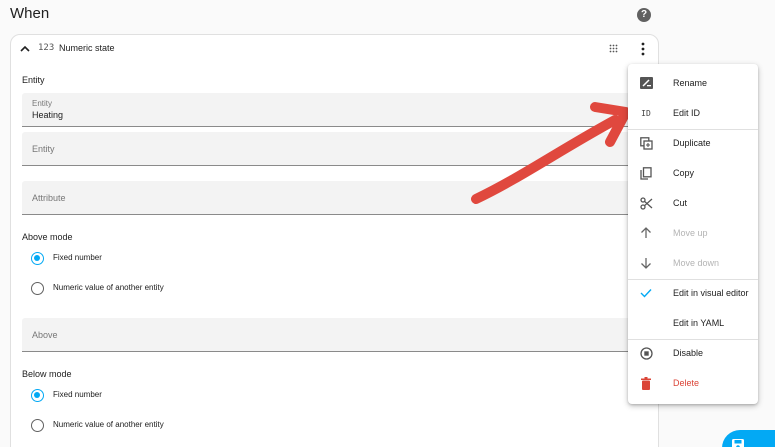  I want to click on menu-item-edit-id: ID Edit ID, so click(693, 113).